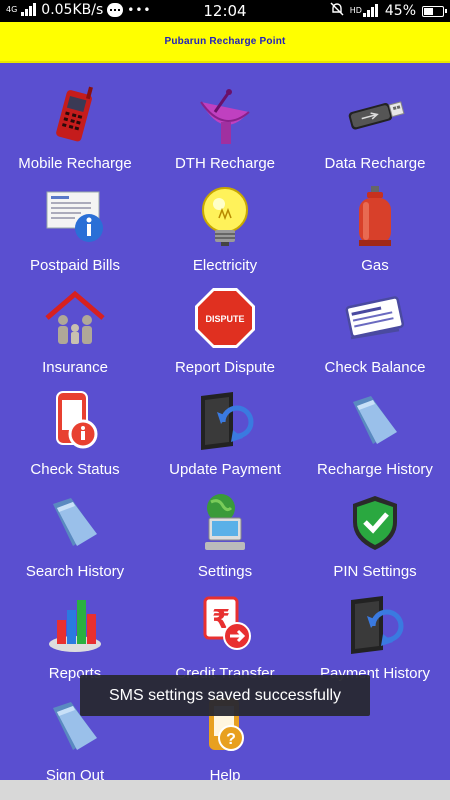  I want to click on tile-label: Search History, so click(75, 571).